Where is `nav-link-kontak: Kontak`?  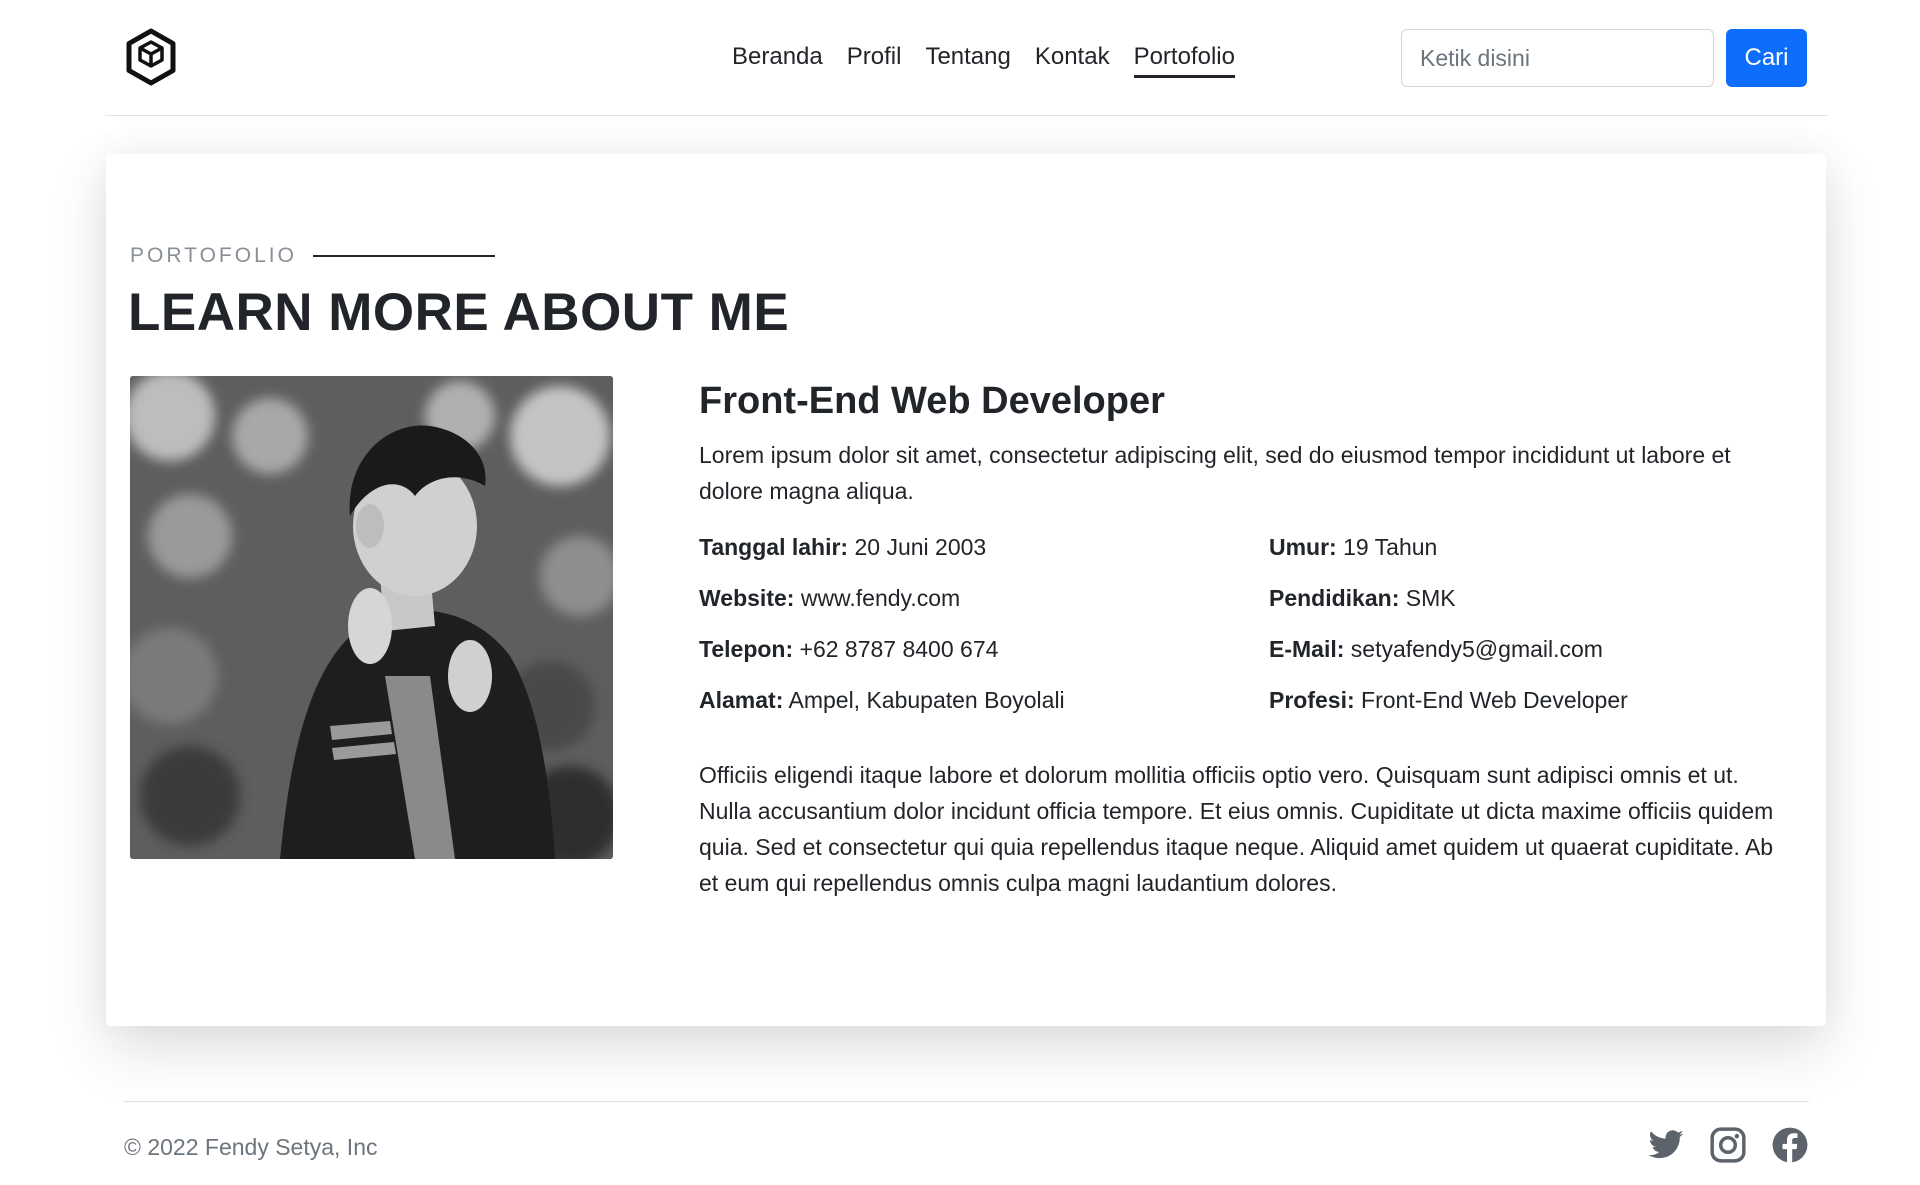
nav-link-kontak: Kontak is located at coordinates (1072, 60).